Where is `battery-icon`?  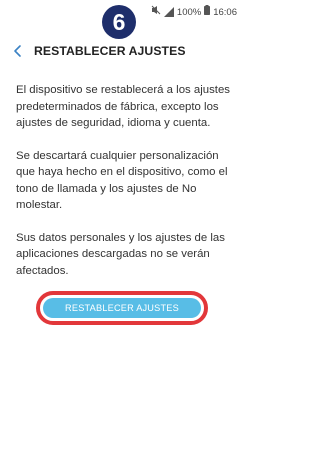
battery-icon is located at coordinates (207, 12).